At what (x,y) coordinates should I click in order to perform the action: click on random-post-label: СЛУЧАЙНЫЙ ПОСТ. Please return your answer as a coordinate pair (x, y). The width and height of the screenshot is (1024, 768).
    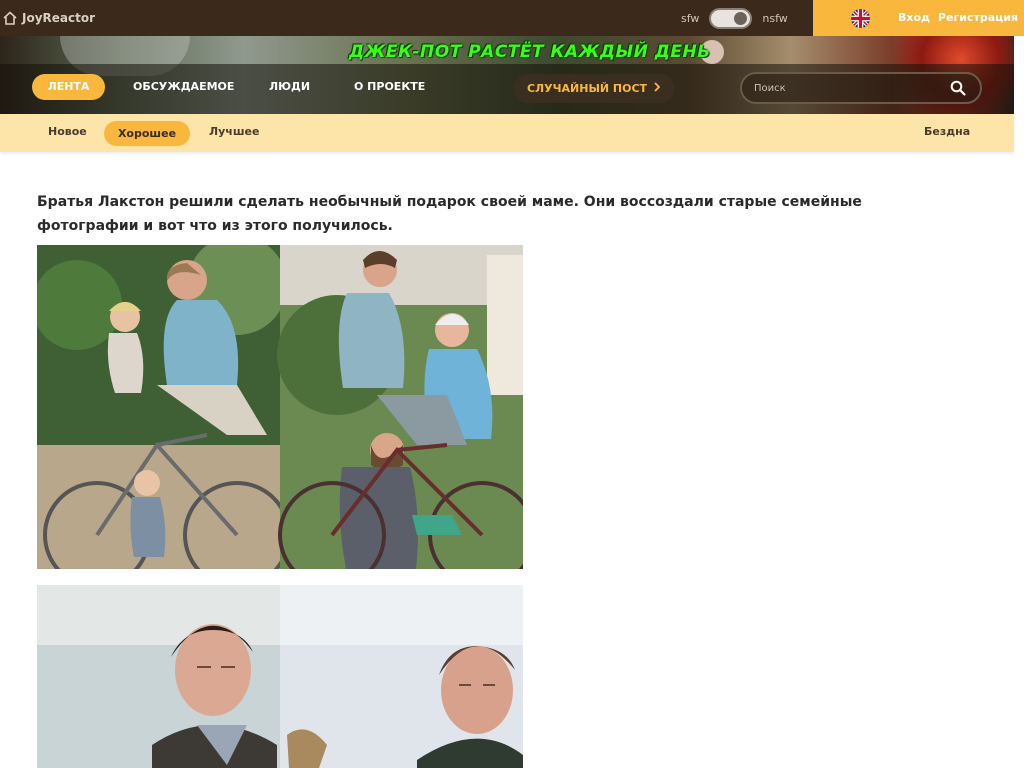
    Looking at the image, I should click on (587, 88).